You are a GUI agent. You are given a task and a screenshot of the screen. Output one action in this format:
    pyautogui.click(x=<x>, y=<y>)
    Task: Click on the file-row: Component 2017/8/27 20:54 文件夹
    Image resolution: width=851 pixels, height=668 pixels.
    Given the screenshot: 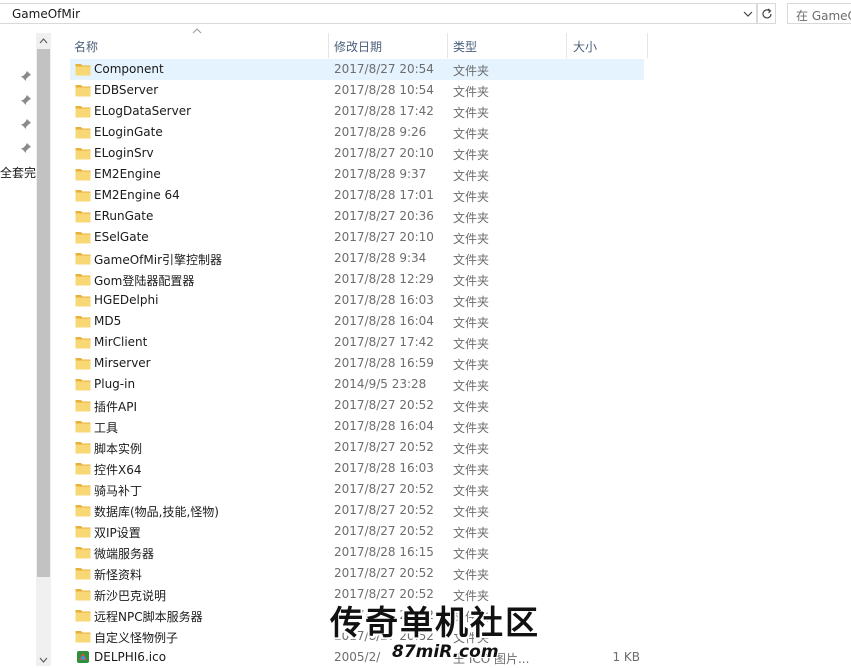 What is the action you would take?
    pyautogui.click(x=357, y=69)
    